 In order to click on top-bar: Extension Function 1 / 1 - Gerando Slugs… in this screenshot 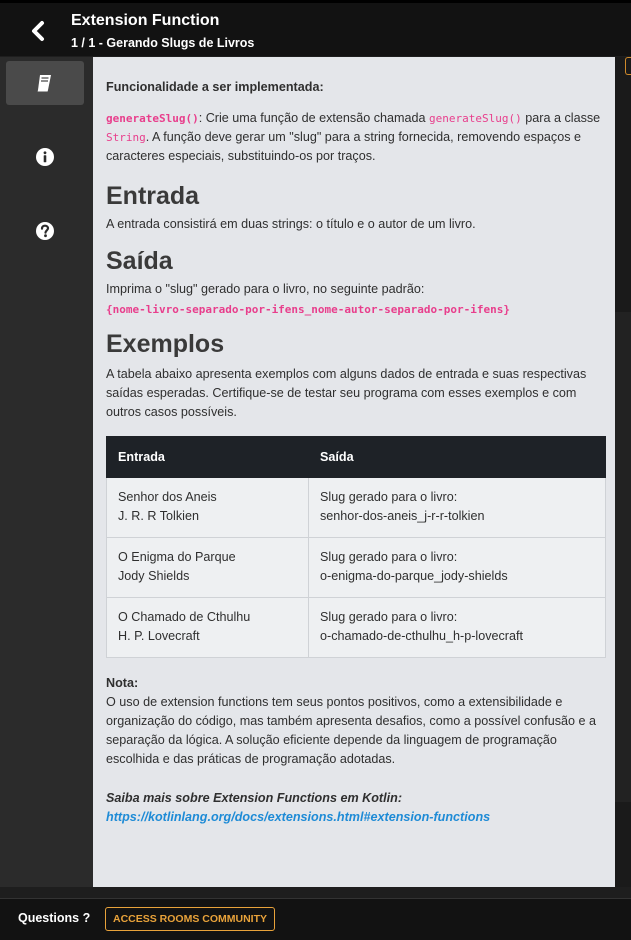, I will do `click(315, 28)`.